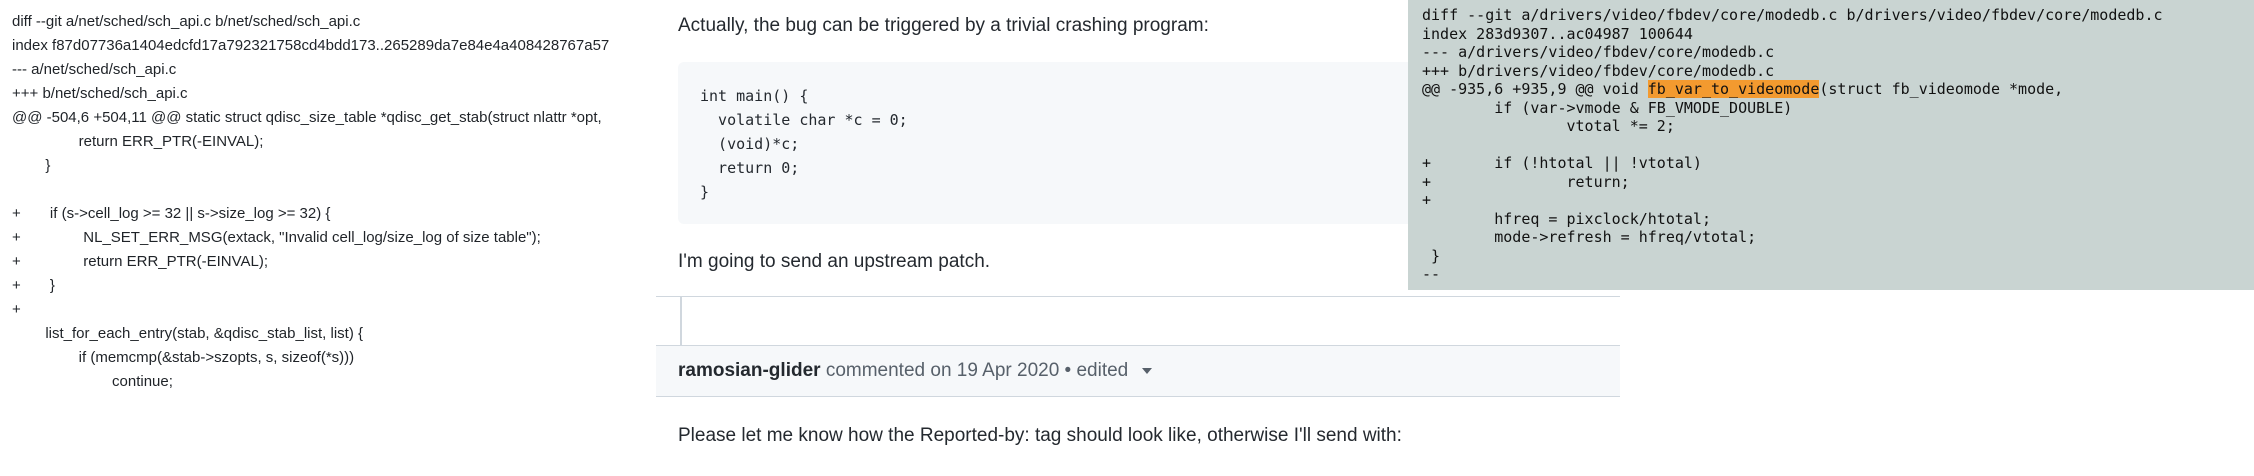 The width and height of the screenshot is (2254, 476). What do you see at coordinates (31, 165) in the screenshot?
I see `left-diff-line: }` at bounding box center [31, 165].